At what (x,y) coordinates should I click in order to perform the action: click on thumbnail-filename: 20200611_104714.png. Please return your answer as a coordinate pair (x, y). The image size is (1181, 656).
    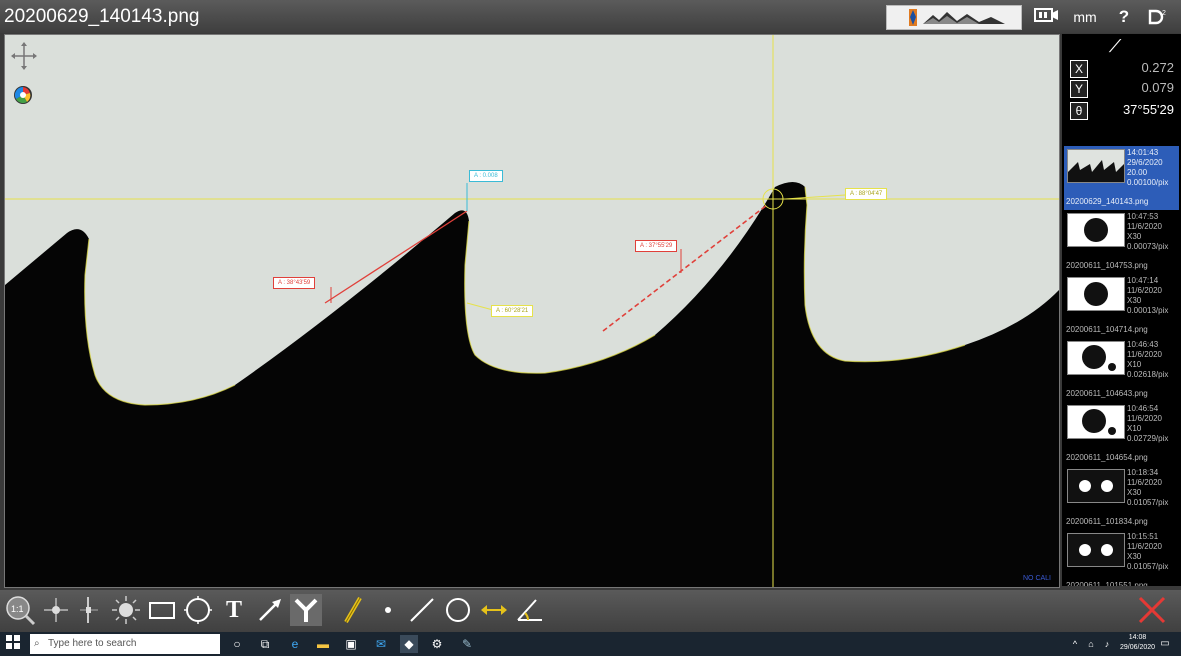
    Looking at the image, I should click on (1107, 329).